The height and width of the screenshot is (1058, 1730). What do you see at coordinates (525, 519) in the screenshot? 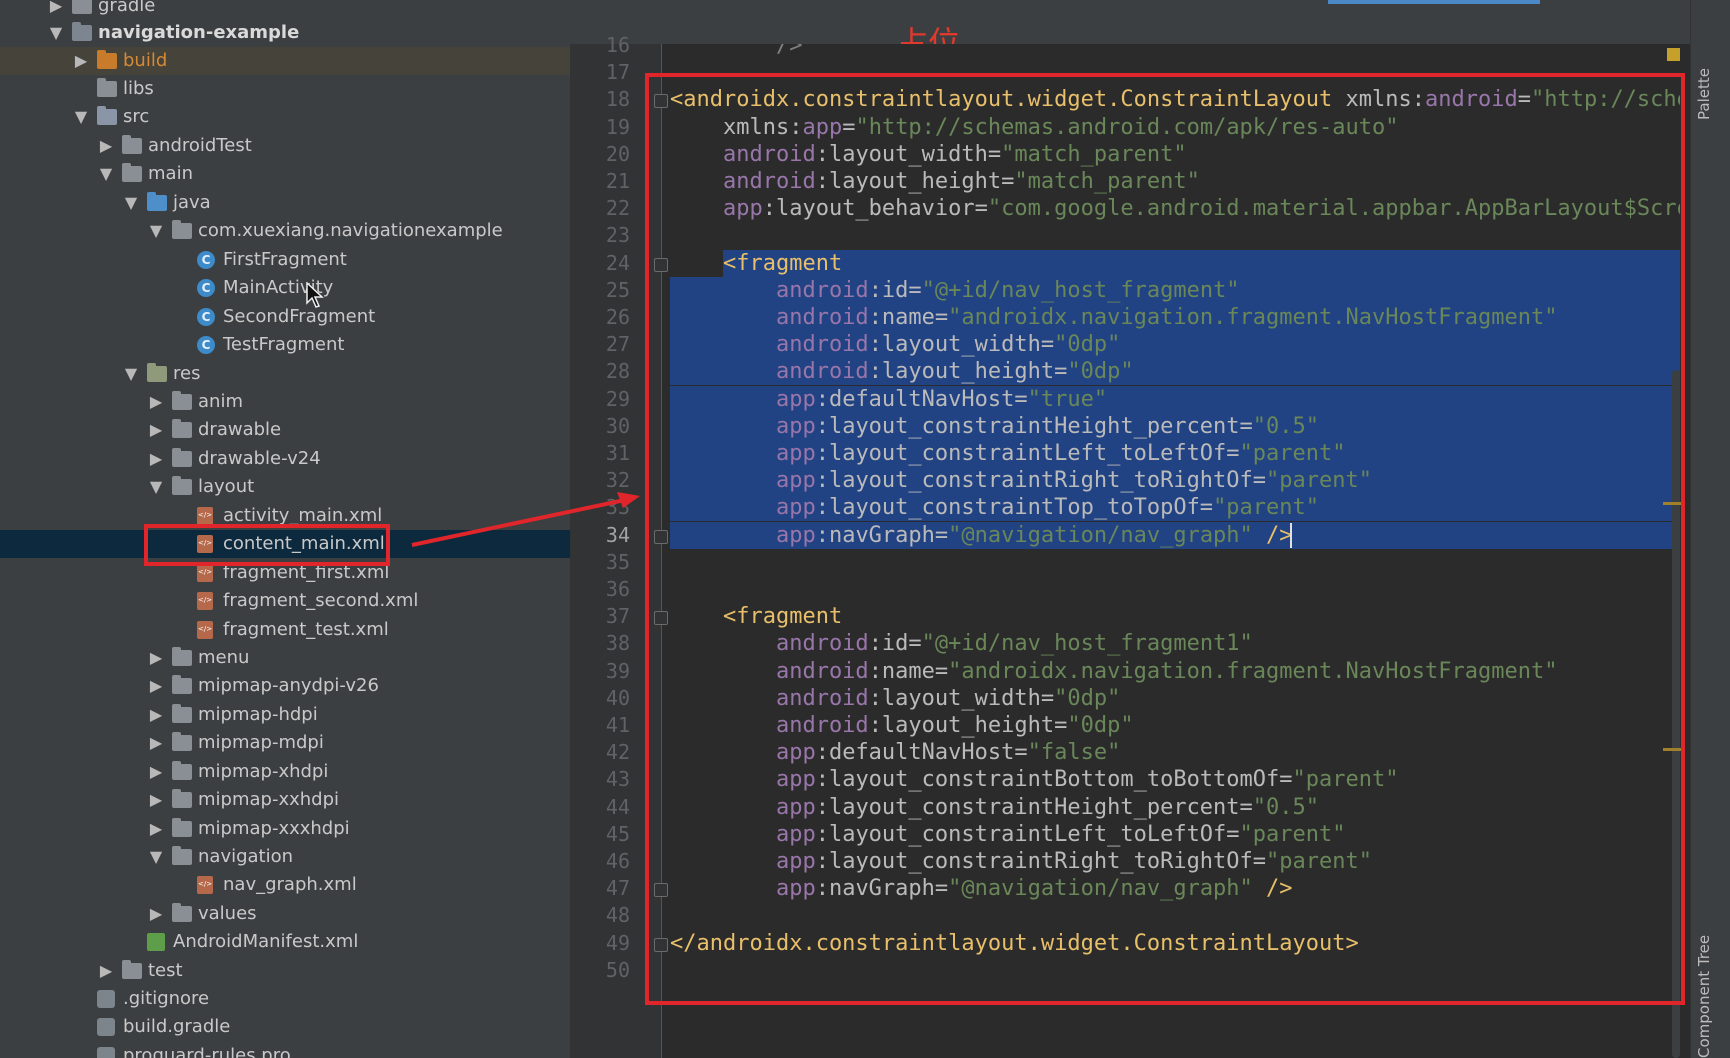
I see `annotation-arrow` at bounding box center [525, 519].